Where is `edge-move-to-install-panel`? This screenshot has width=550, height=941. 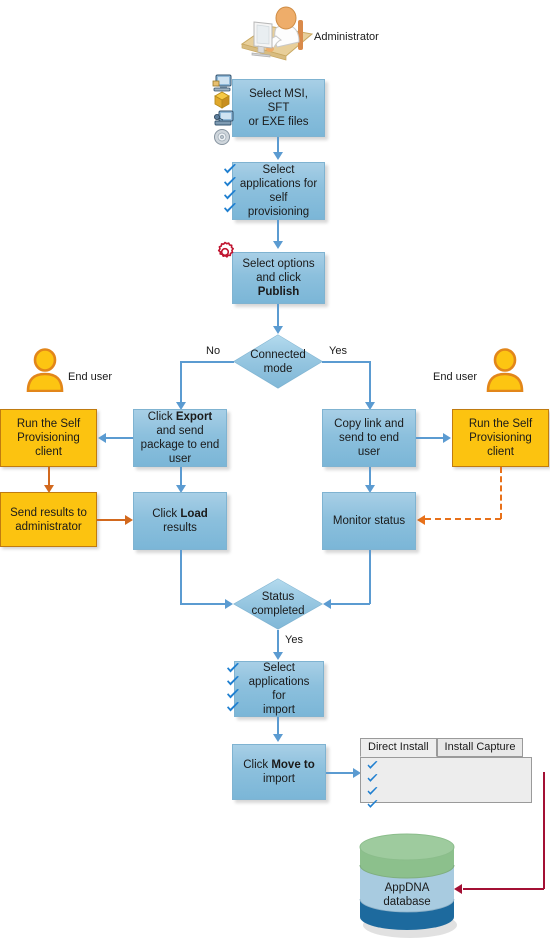
edge-move-to-install-panel is located at coordinates (340, 773).